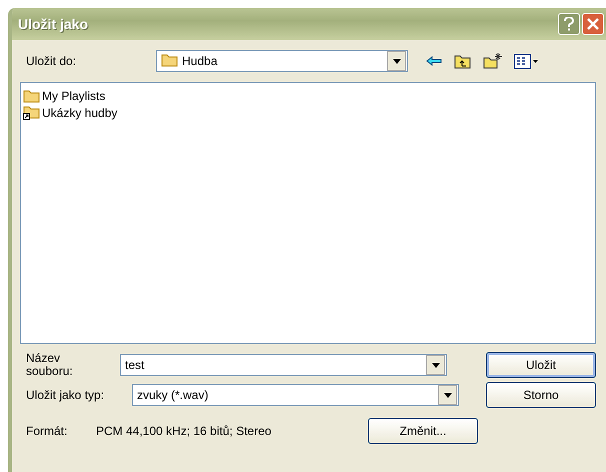  I want to click on folder-icon, so click(31, 95).